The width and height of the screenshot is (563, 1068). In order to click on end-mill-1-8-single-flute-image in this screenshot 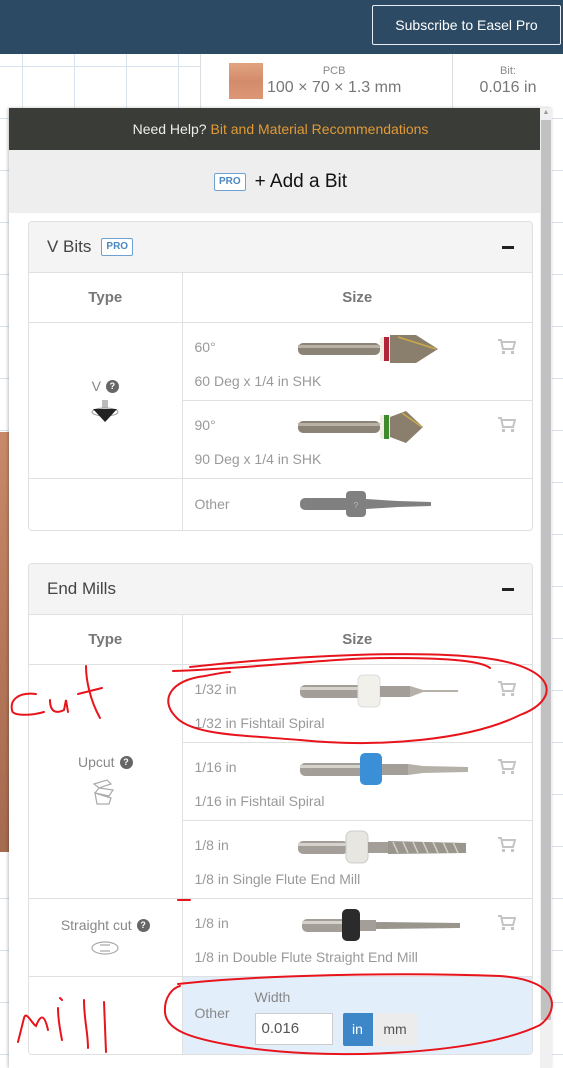, I will do `click(381, 846)`.